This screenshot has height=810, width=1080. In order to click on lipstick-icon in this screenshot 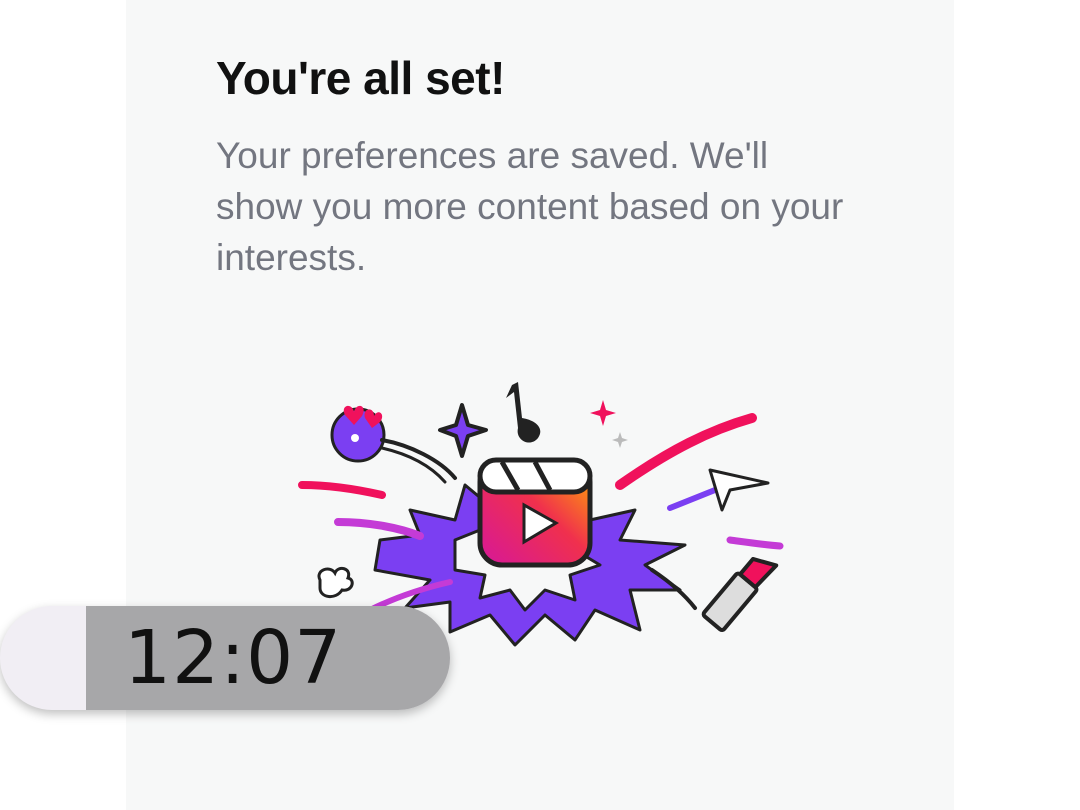, I will do `click(740, 594)`.